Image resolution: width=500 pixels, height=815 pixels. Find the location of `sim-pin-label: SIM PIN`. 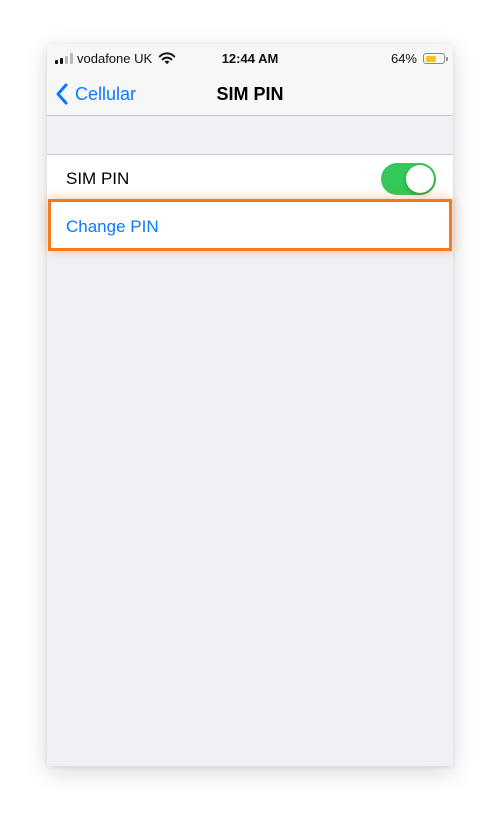

sim-pin-label: SIM PIN is located at coordinates (98, 178).